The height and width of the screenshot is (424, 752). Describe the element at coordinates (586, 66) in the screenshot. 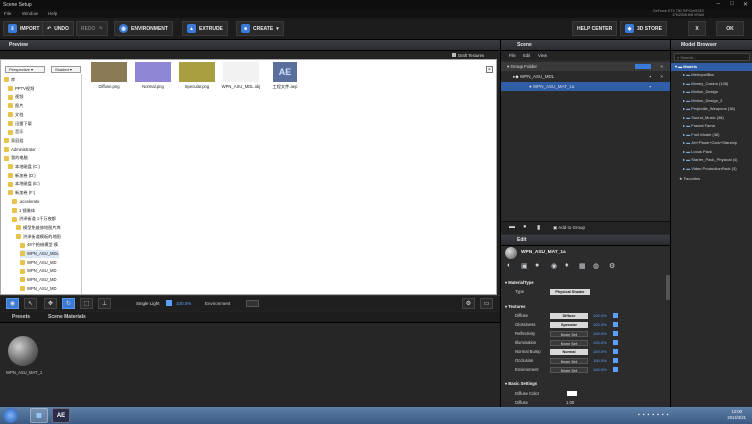

I see `scene-row-group: ▾ Group Folder ×` at that location.